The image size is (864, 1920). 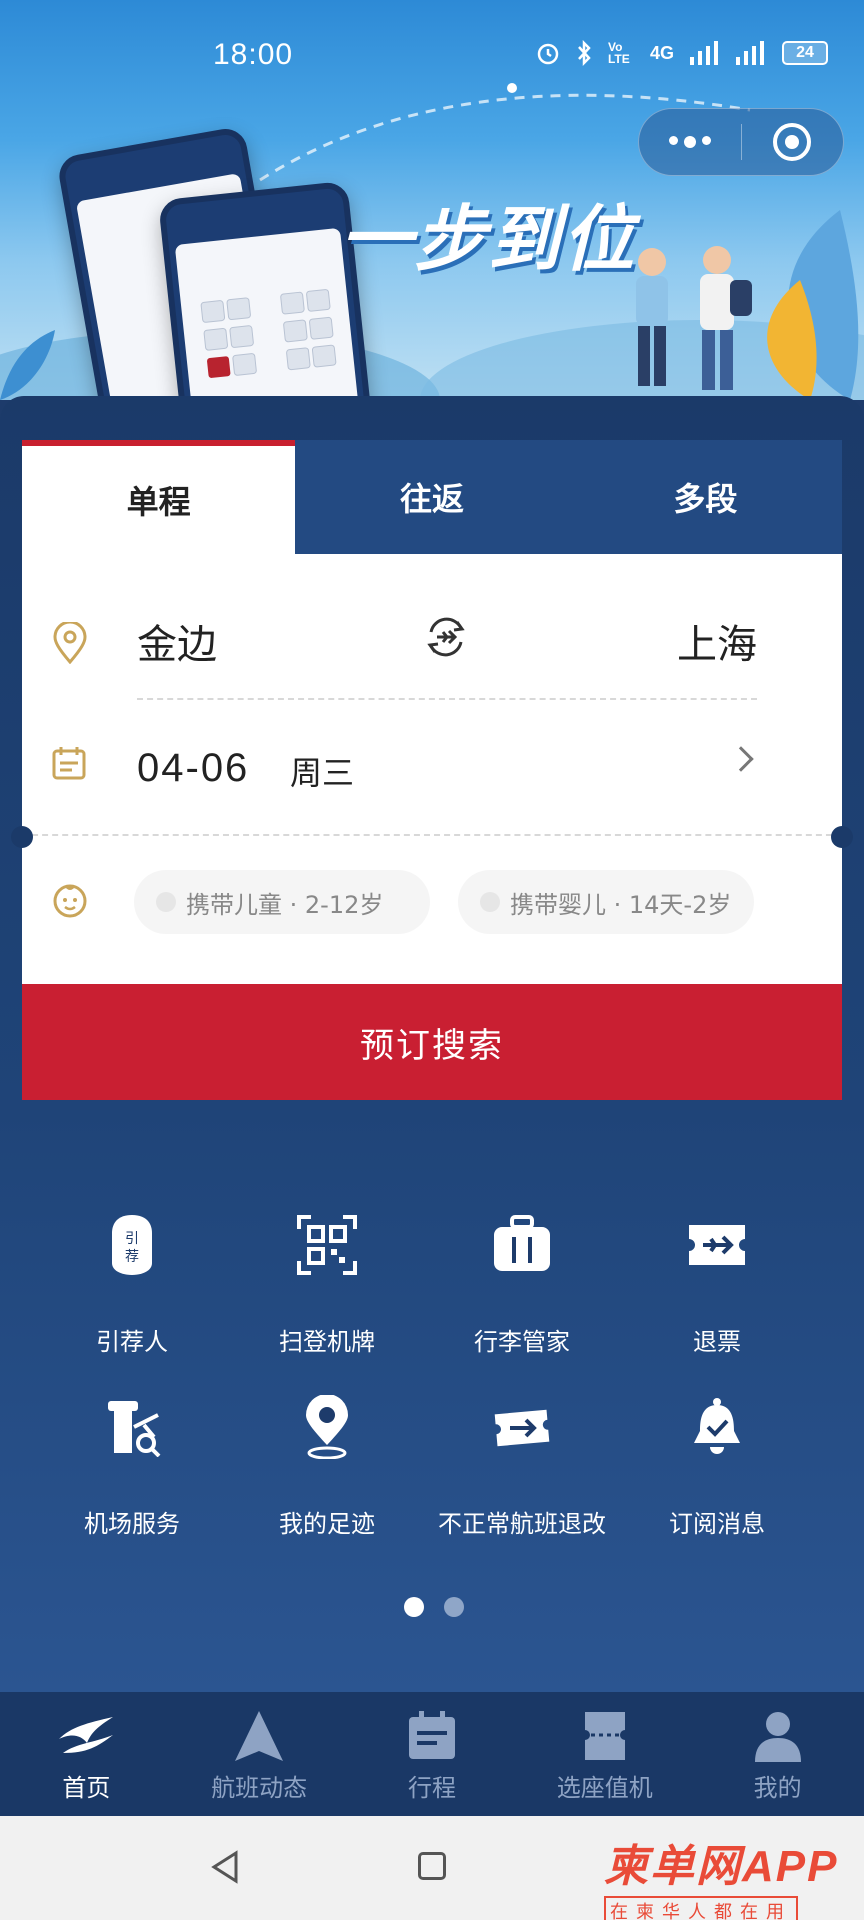 What do you see at coordinates (132, 1524) in the screenshot?
I see `service-label: 机场服务` at bounding box center [132, 1524].